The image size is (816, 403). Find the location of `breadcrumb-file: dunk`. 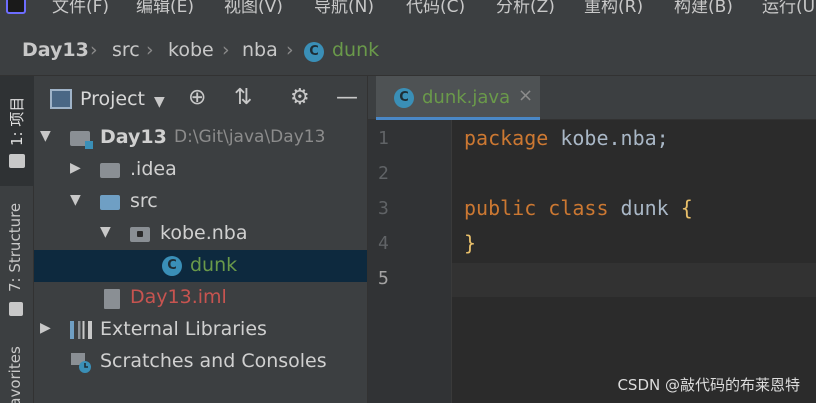

breadcrumb-file: dunk is located at coordinates (355, 50).